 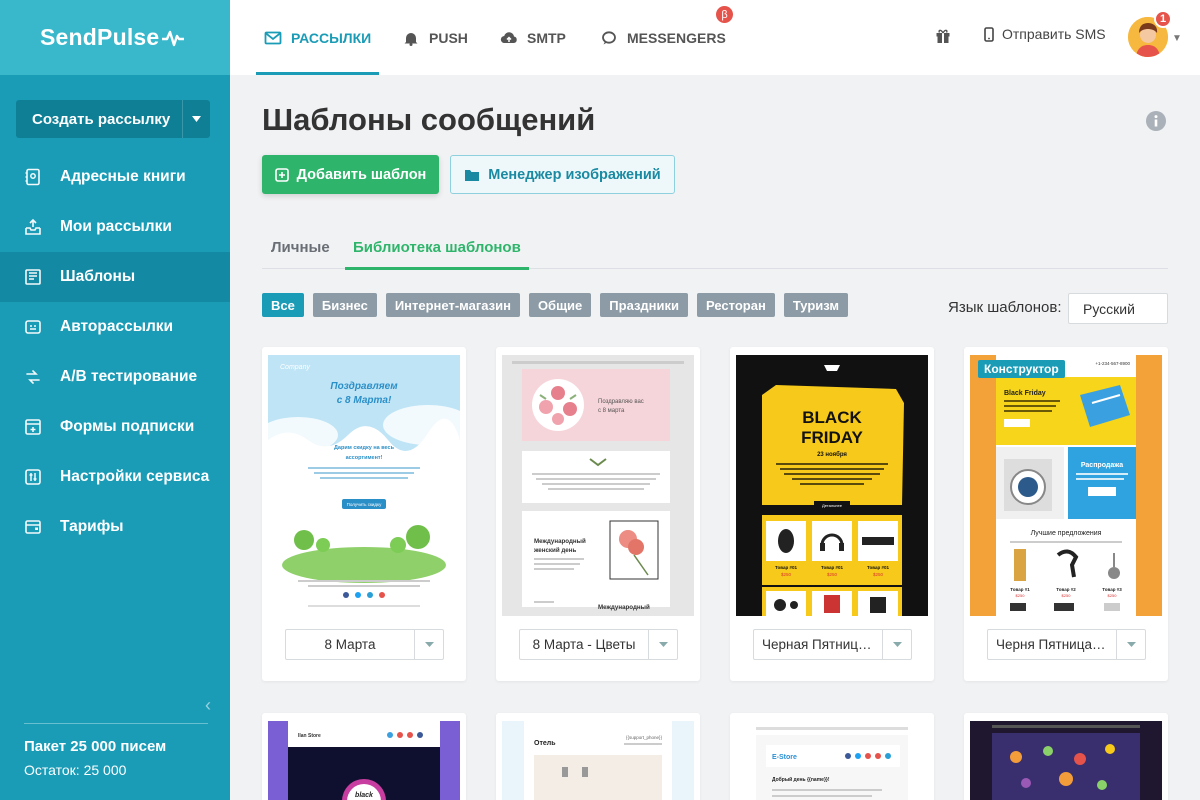 What do you see at coordinates (115, 277) in the screenshot?
I see `sidebar-item-templates: Шаблоны` at bounding box center [115, 277].